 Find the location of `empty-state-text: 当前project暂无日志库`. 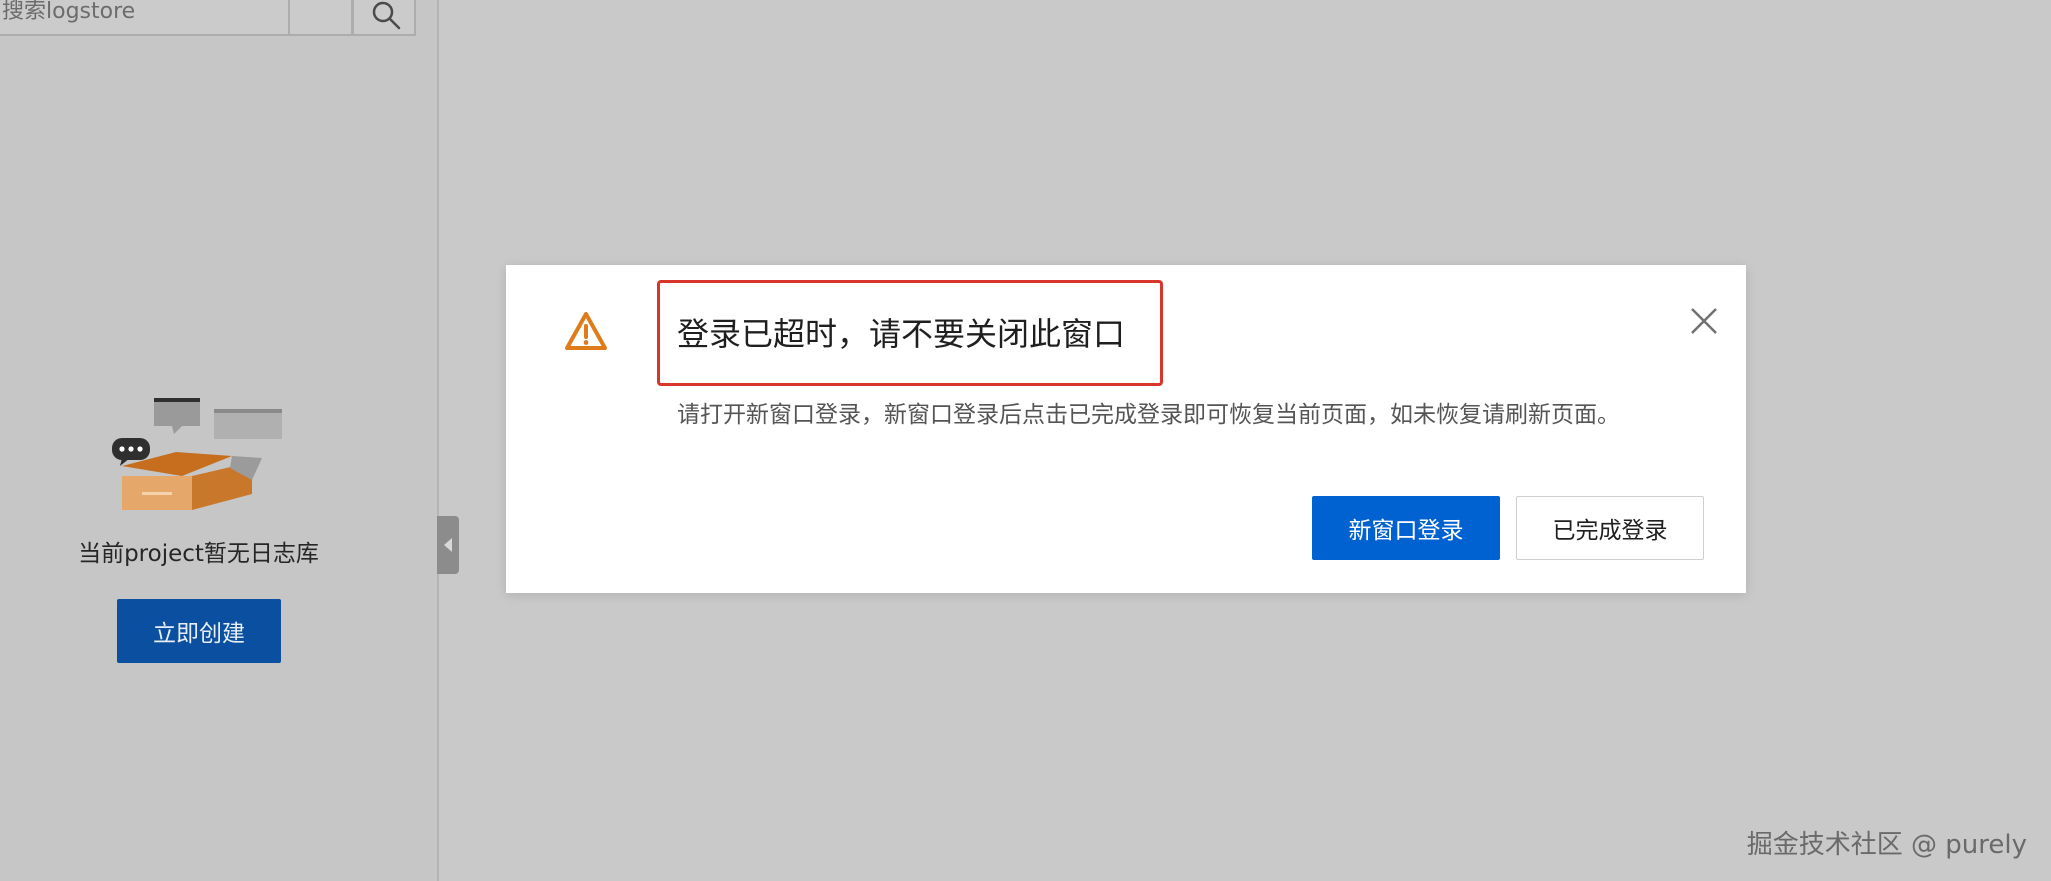

empty-state-text: 当前project暂无日志库 is located at coordinates (198, 554).